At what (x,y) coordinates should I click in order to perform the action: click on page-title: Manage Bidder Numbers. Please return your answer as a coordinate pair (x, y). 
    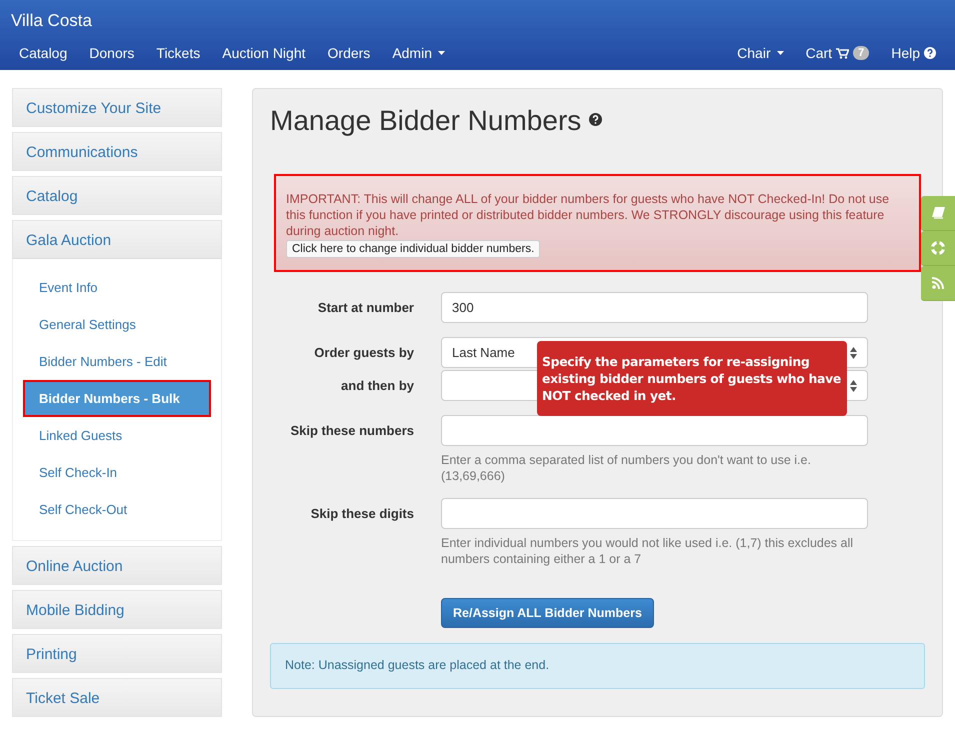
    Looking at the image, I should click on (426, 121).